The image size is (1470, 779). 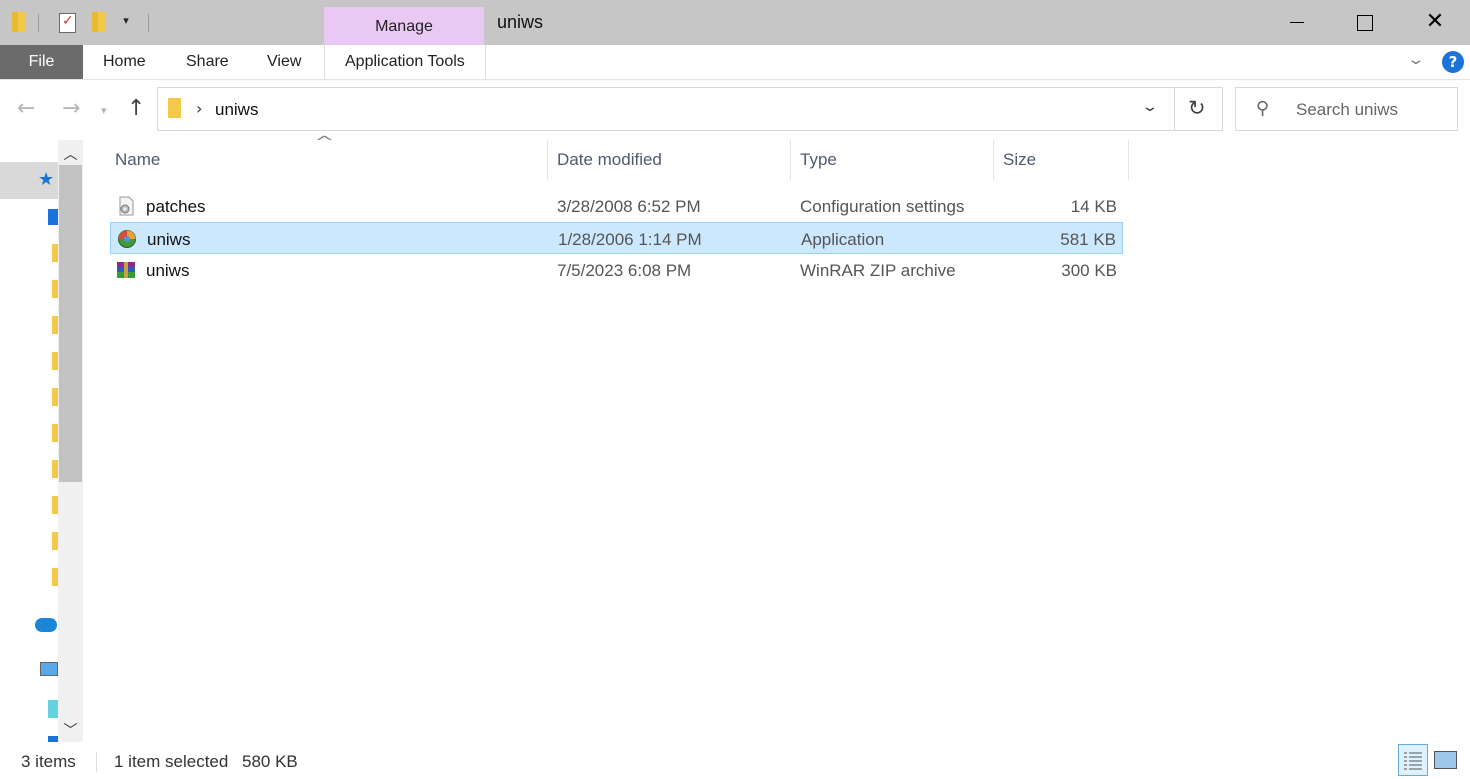 I want to click on properties-icon: ✓, so click(x=67, y=23).